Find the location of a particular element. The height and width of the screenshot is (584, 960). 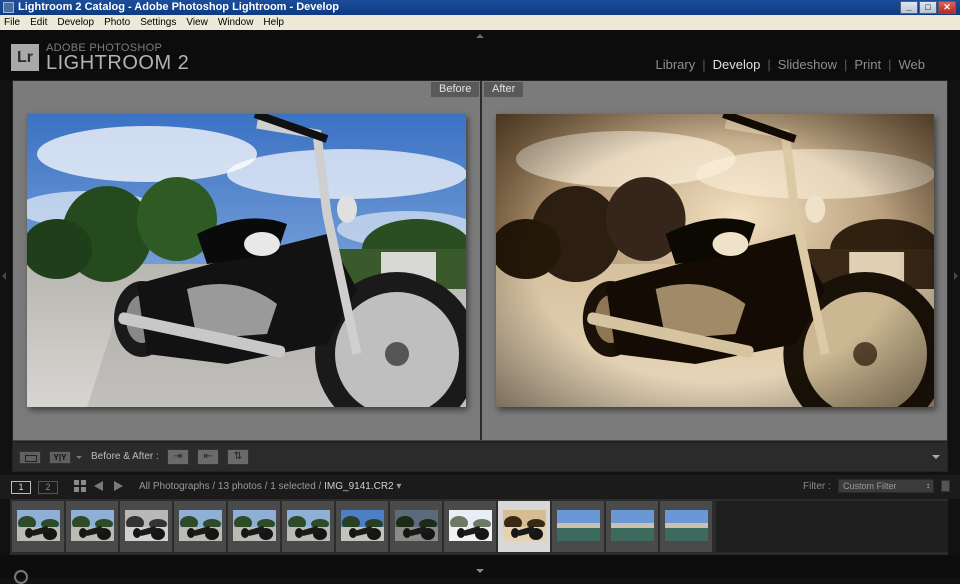

maximize-button: □ is located at coordinates (928, 7).